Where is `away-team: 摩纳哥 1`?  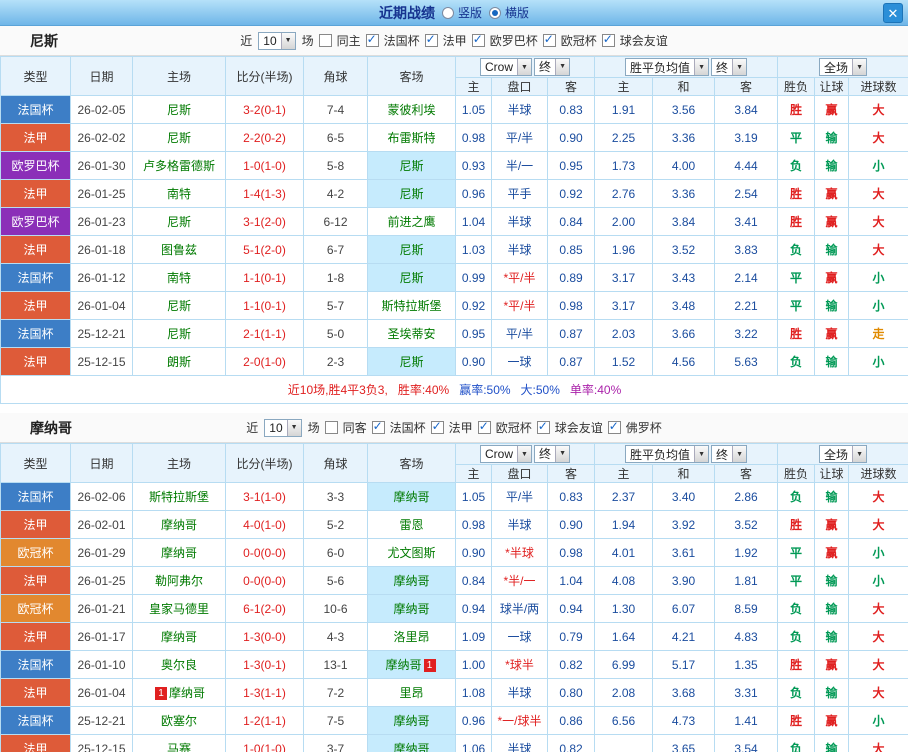 away-team: 摩纳哥 1 is located at coordinates (411, 664).